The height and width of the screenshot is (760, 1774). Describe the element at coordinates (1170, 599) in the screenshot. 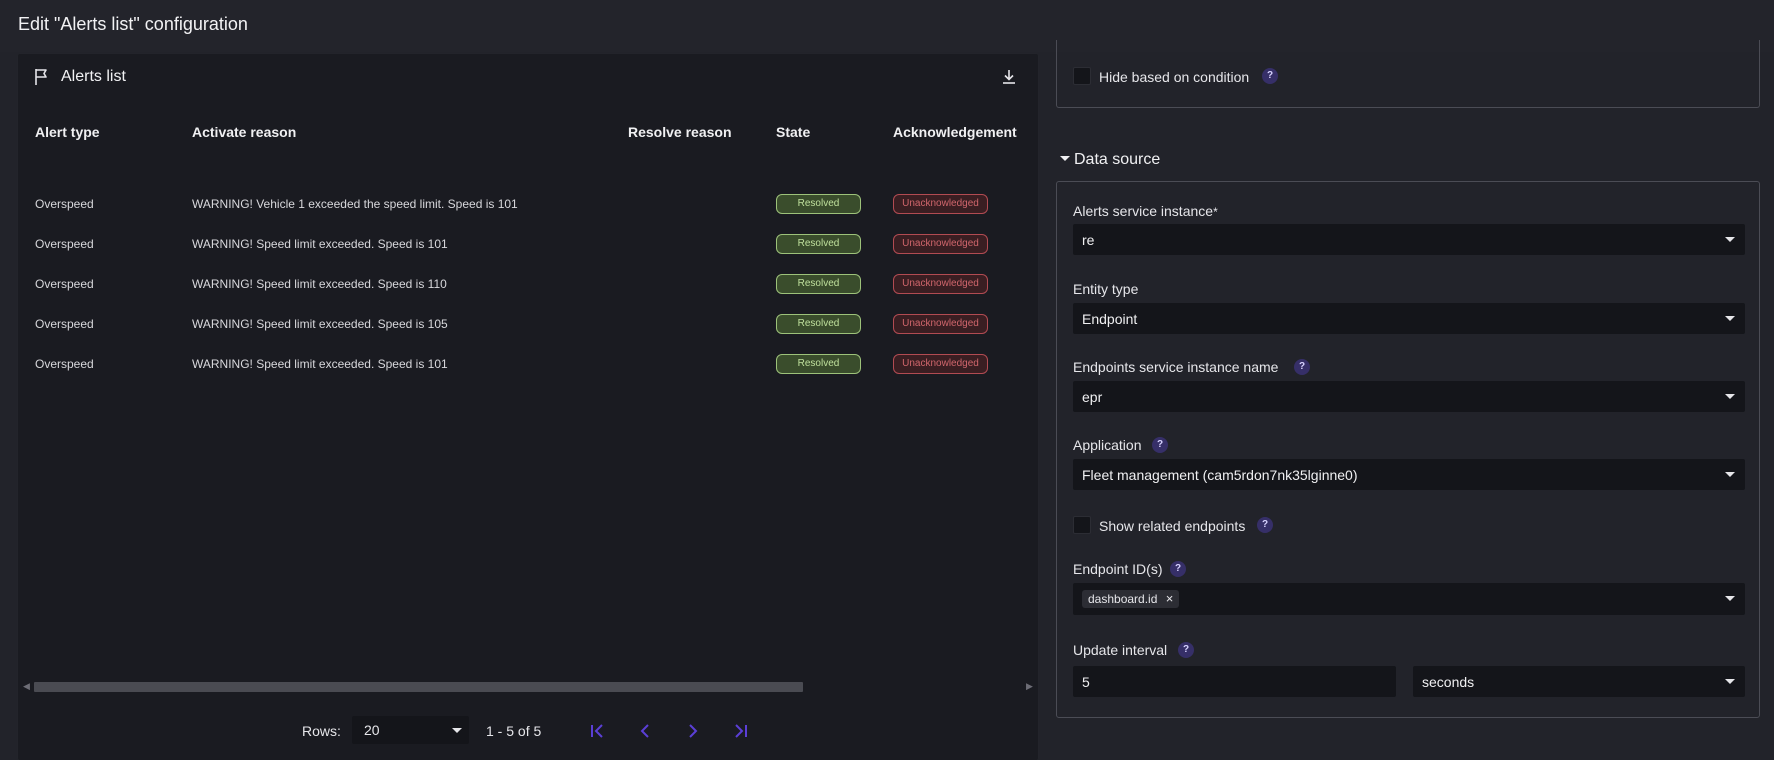

I see `remove-tag-icon: ×` at that location.